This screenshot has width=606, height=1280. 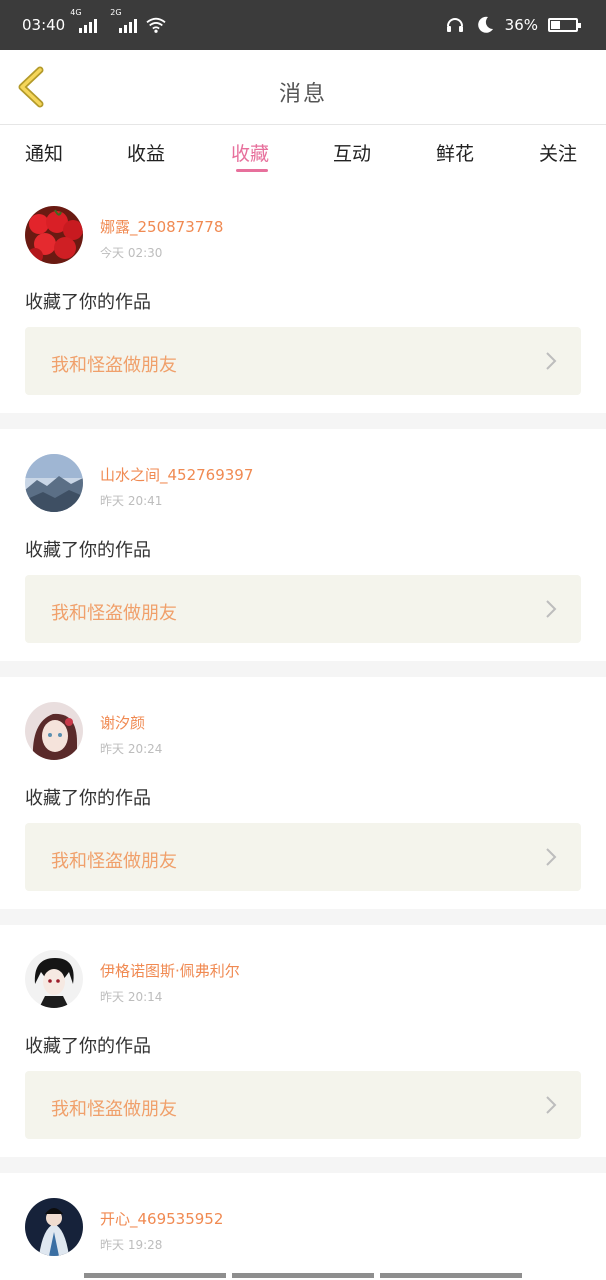 I want to click on username: 伊格诺图斯·佩弗利尔, so click(x=170, y=970).